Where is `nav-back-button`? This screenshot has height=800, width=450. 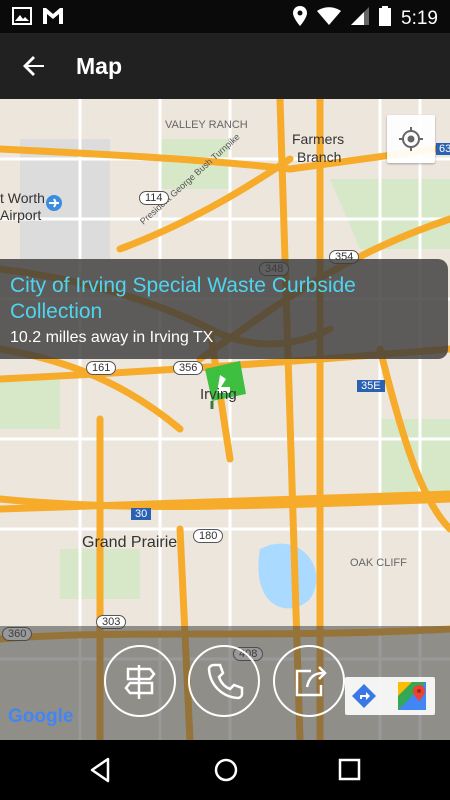 nav-back-button is located at coordinates (100, 772).